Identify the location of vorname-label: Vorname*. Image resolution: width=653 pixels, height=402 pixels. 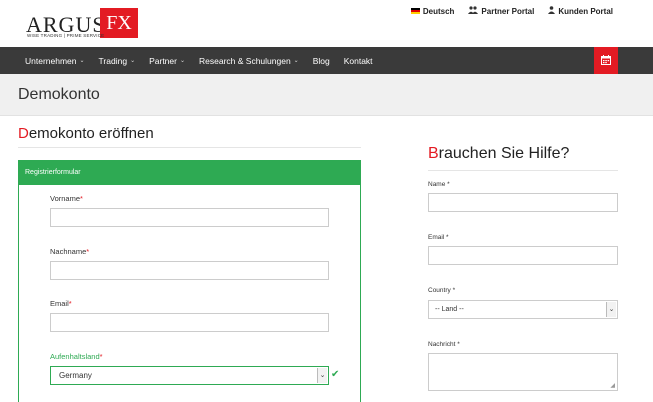
(66, 198).